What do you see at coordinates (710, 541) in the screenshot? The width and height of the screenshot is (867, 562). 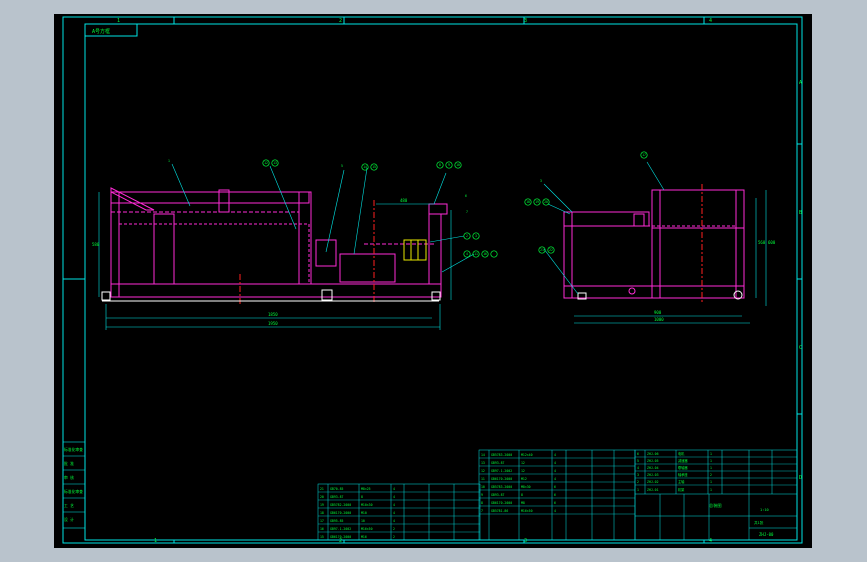 I see `bottom-zone-number: 4` at bounding box center [710, 541].